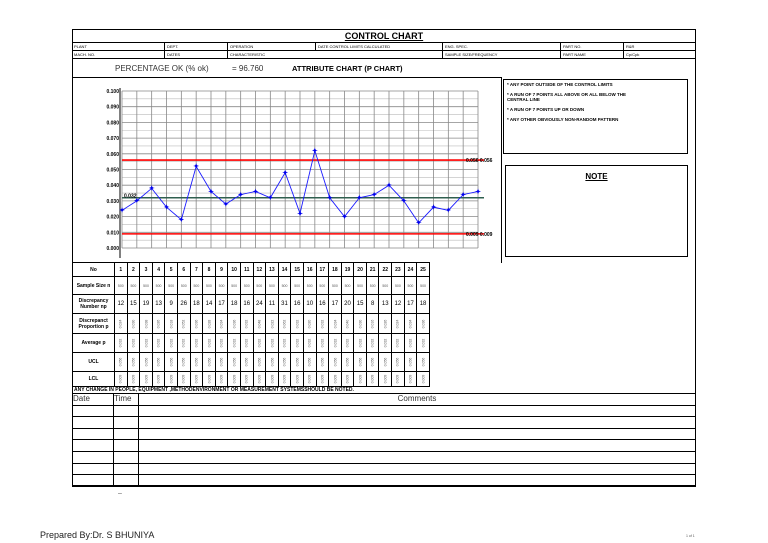 The width and height of the screenshot is (768, 543). What do you see at coordinates (196, 54) in the screenshot?
I see `field-dates: DATES` at bounding box center [196, 54].